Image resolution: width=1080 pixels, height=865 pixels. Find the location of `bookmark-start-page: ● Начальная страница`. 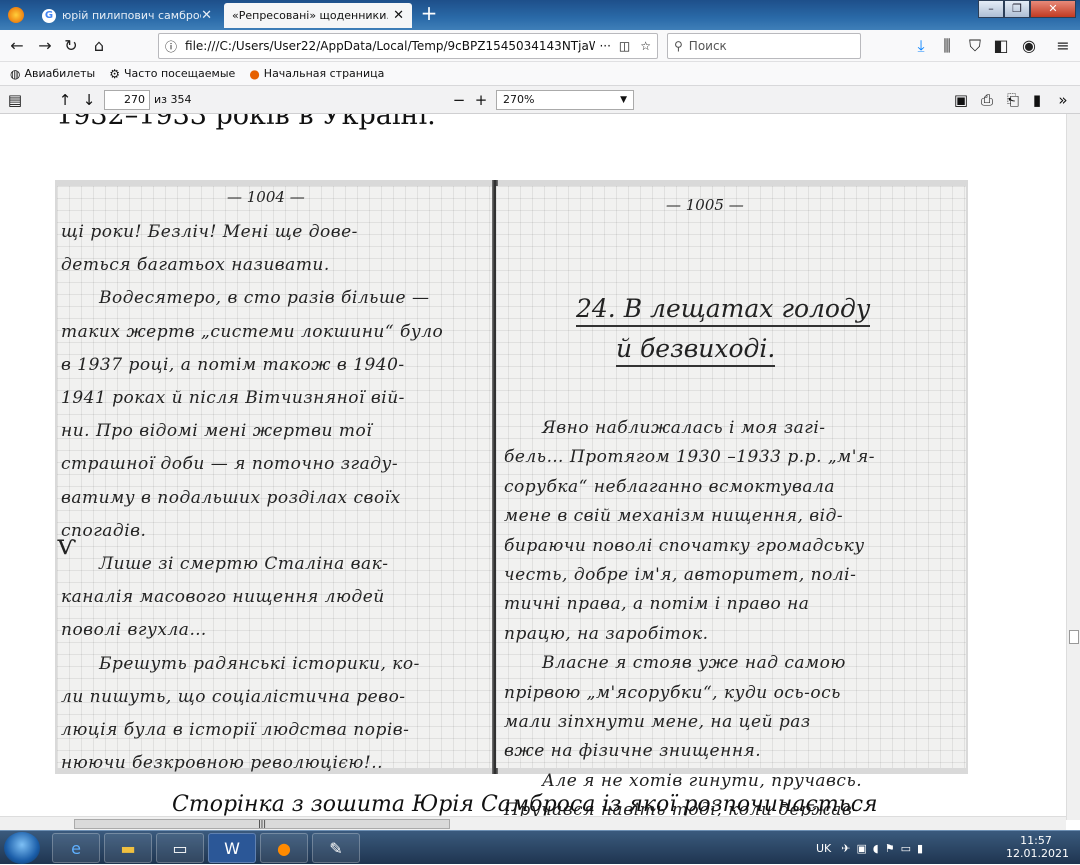

bookmark-start-page: ● Начальная страница is located at coordinates (316, 74).